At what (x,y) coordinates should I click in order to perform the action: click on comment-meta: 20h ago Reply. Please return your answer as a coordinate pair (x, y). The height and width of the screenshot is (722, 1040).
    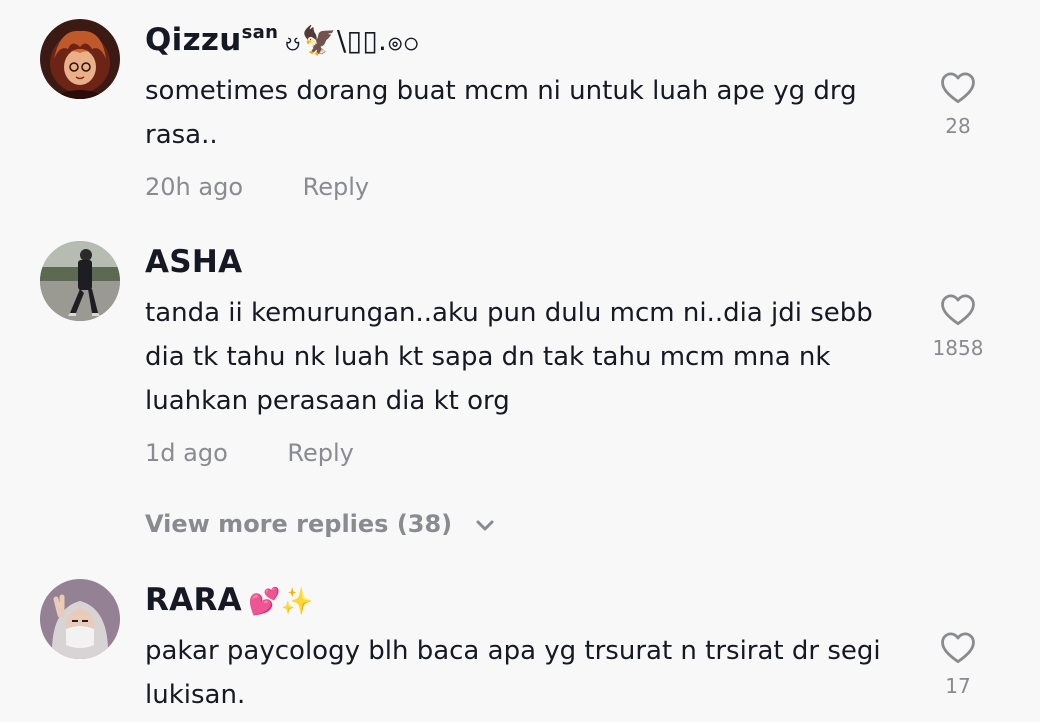
    Looking at the image, I should click on (257, 187).